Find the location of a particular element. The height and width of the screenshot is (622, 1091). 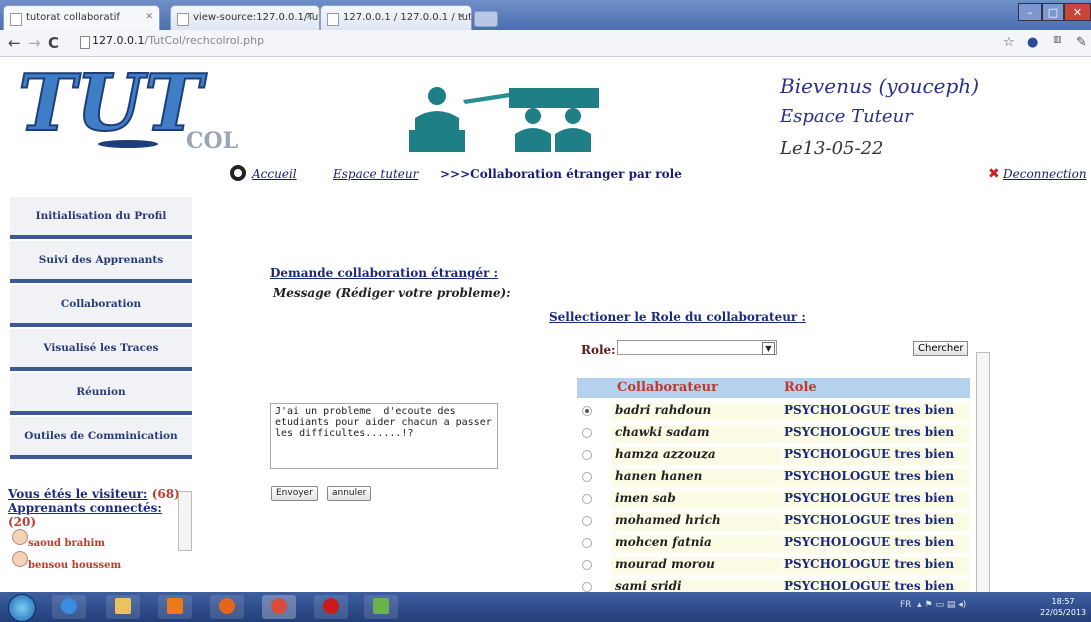

message-textarea is located at coordinates (384, 436).